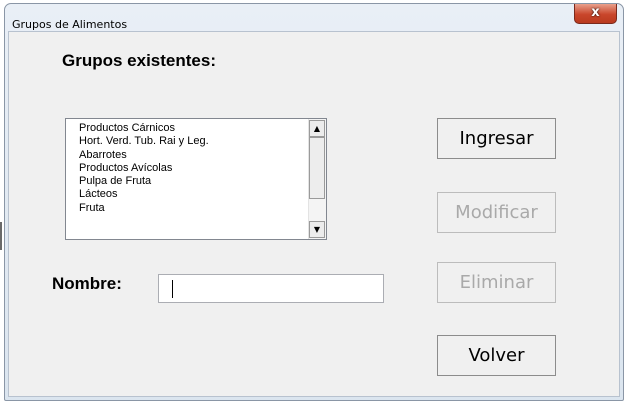 The width and height of the screenshot is (628, 406). Describe the element at coordinates (595, 14) in the screenshot. I see `close-icon: x` at that location.